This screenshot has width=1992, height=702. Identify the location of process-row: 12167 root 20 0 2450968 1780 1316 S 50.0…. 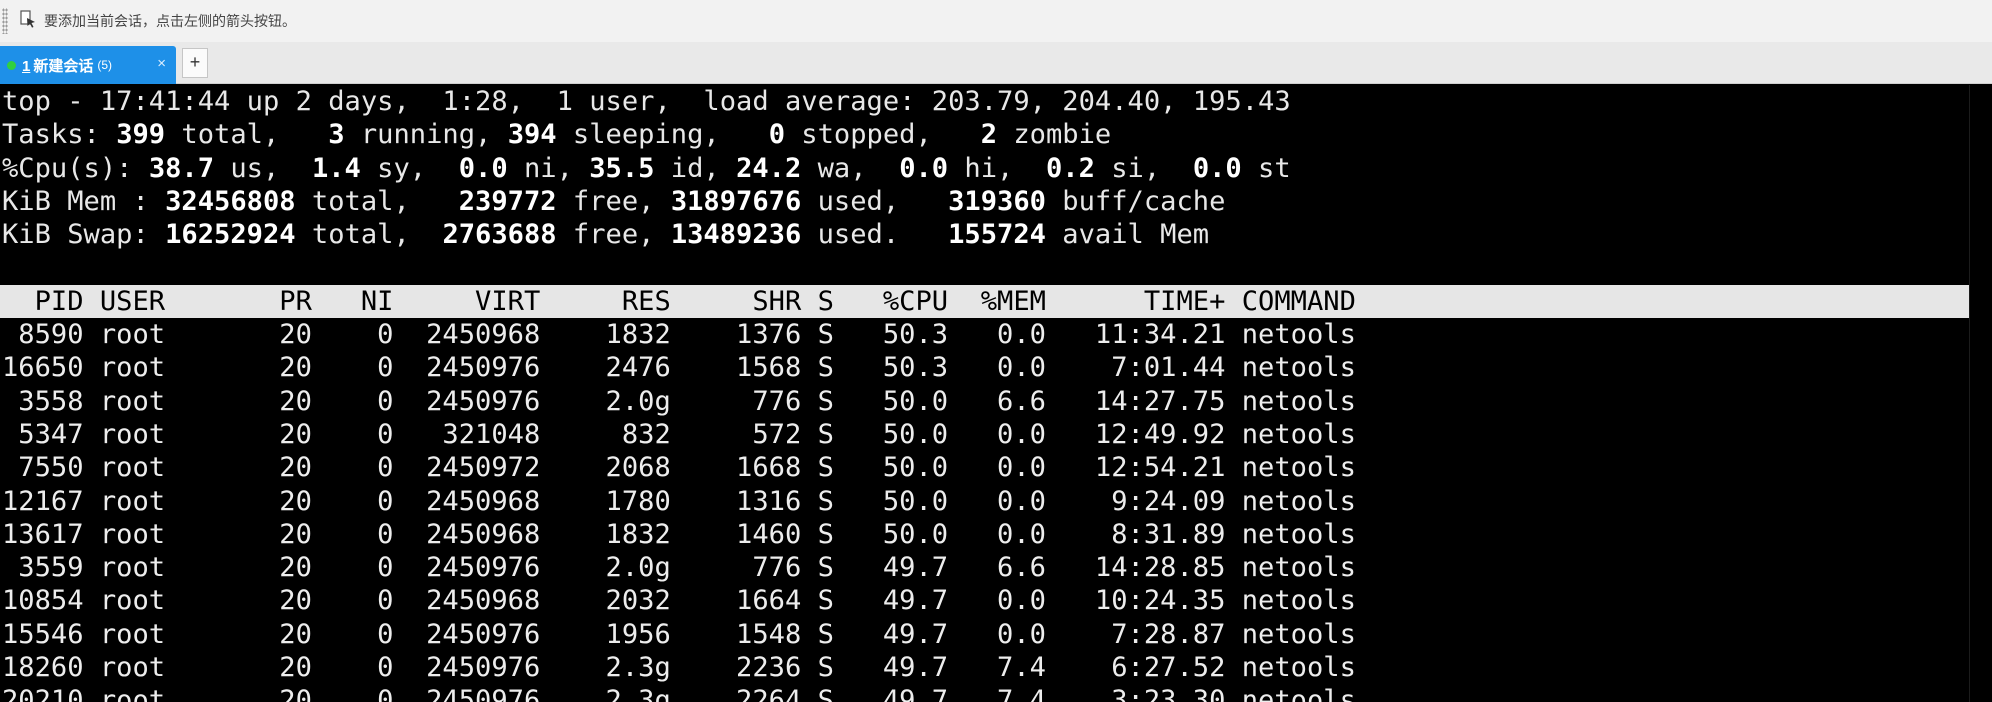
(679, 501).